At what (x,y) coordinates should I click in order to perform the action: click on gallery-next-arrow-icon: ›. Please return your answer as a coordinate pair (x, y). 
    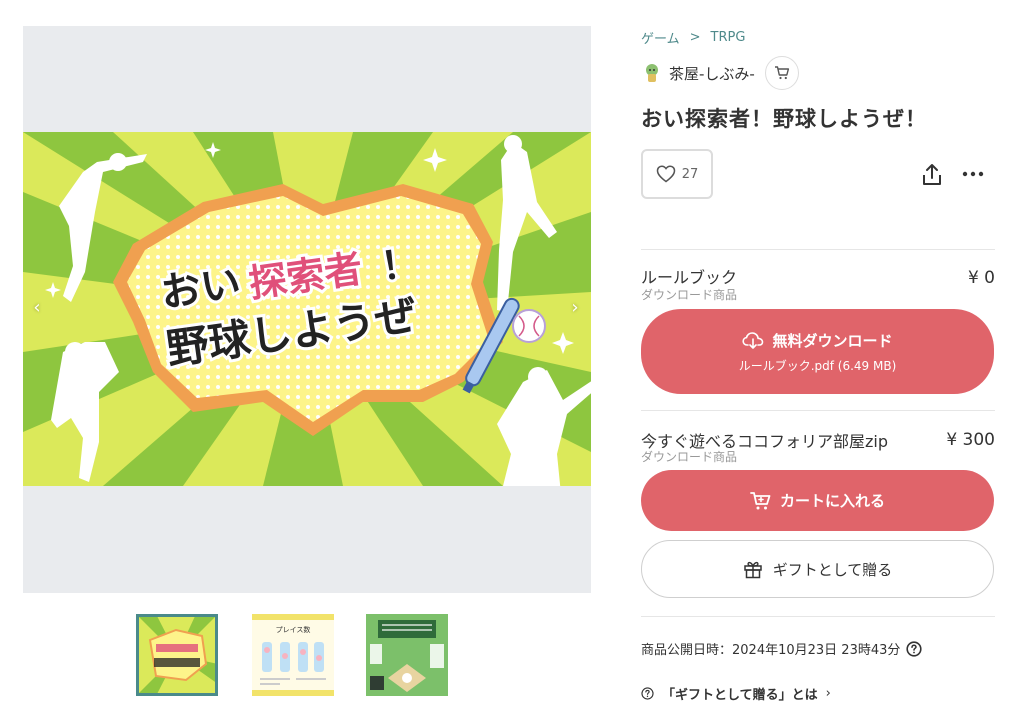
    Looking at the image, I should click on (575, 308).